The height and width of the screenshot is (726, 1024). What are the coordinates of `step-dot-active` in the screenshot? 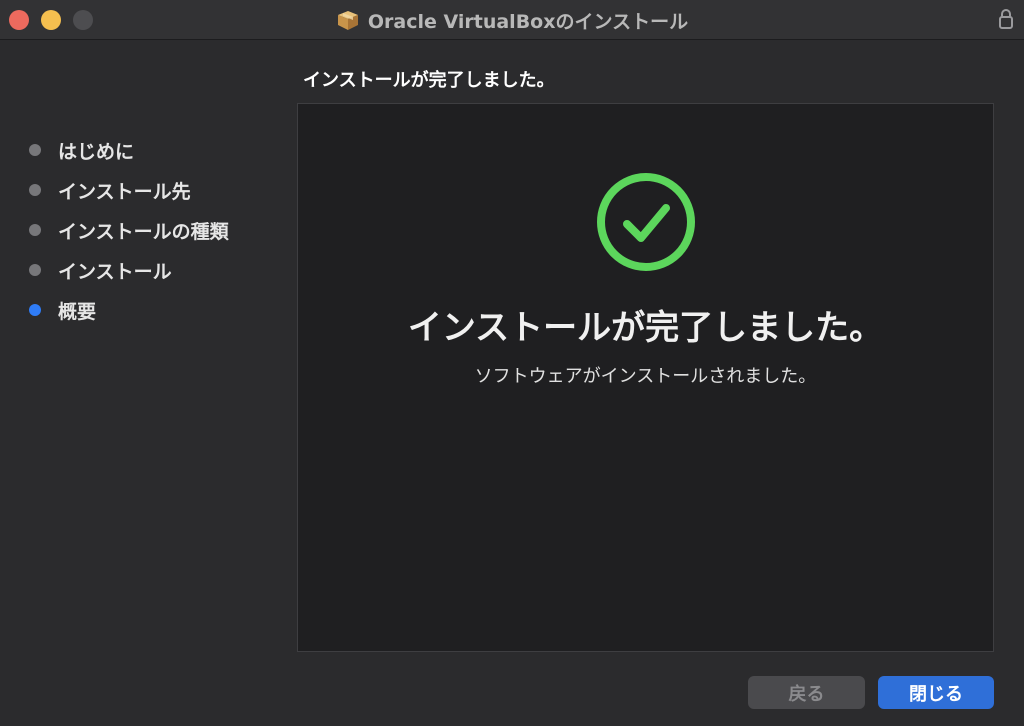 It's located at (35, 310).